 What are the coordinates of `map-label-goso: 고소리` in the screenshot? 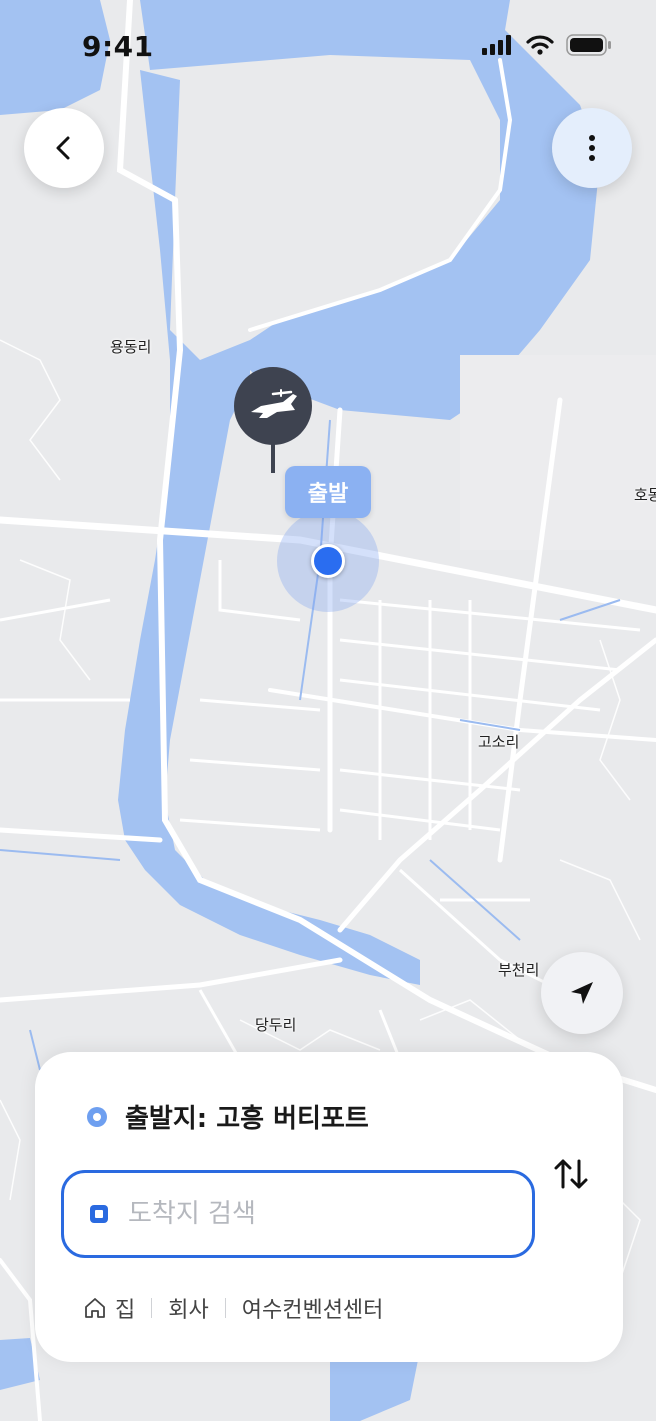 It's located at (499, 742).